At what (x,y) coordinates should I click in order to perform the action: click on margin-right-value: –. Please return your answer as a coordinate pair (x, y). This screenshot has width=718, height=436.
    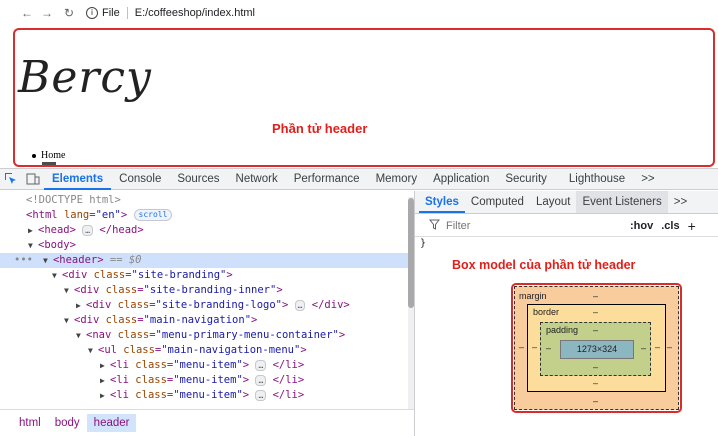
    Looking at the image, I should click on (669, 347).